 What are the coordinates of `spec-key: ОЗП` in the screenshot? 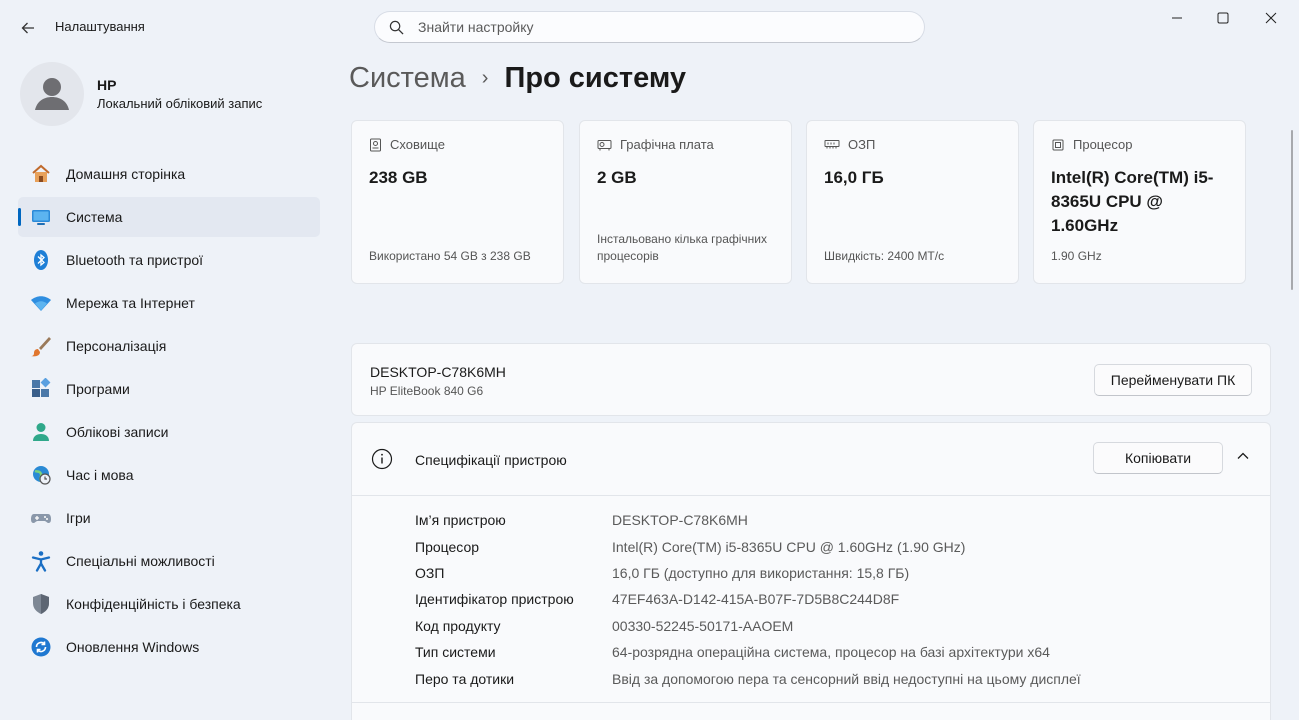 It's located at (430, 572).